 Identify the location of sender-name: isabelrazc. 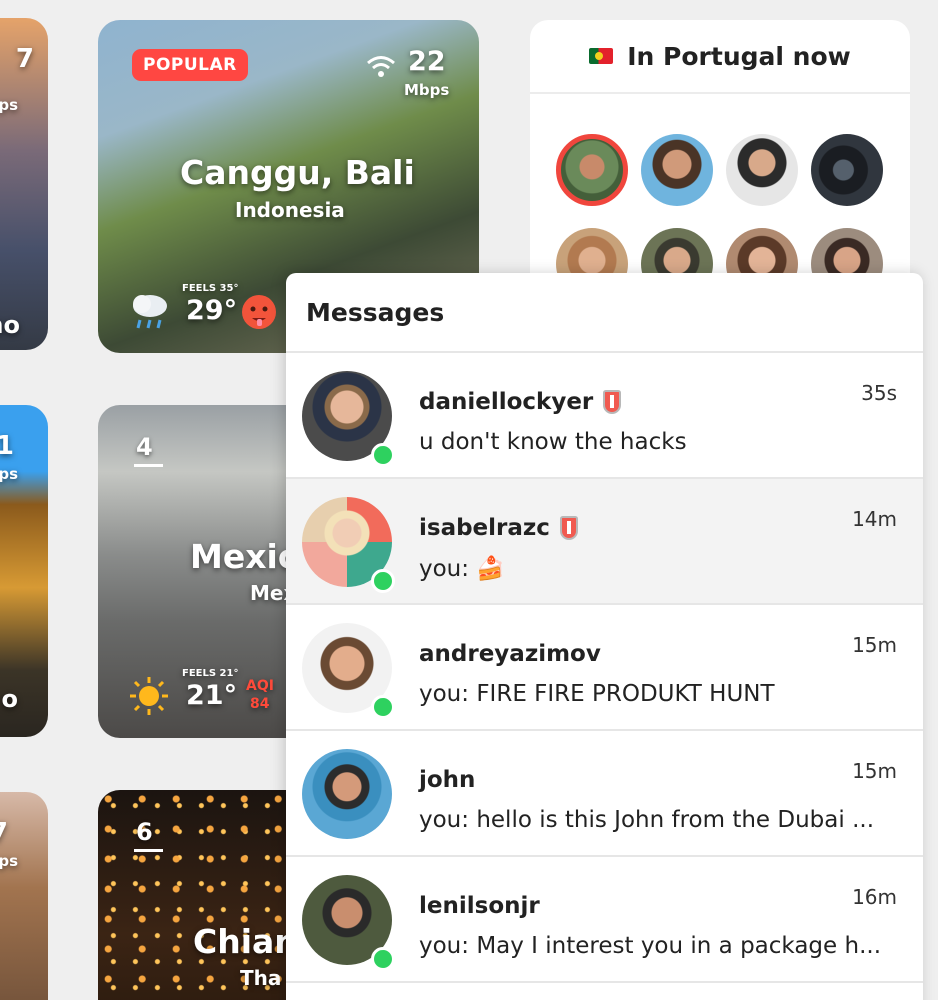
(484, 528).